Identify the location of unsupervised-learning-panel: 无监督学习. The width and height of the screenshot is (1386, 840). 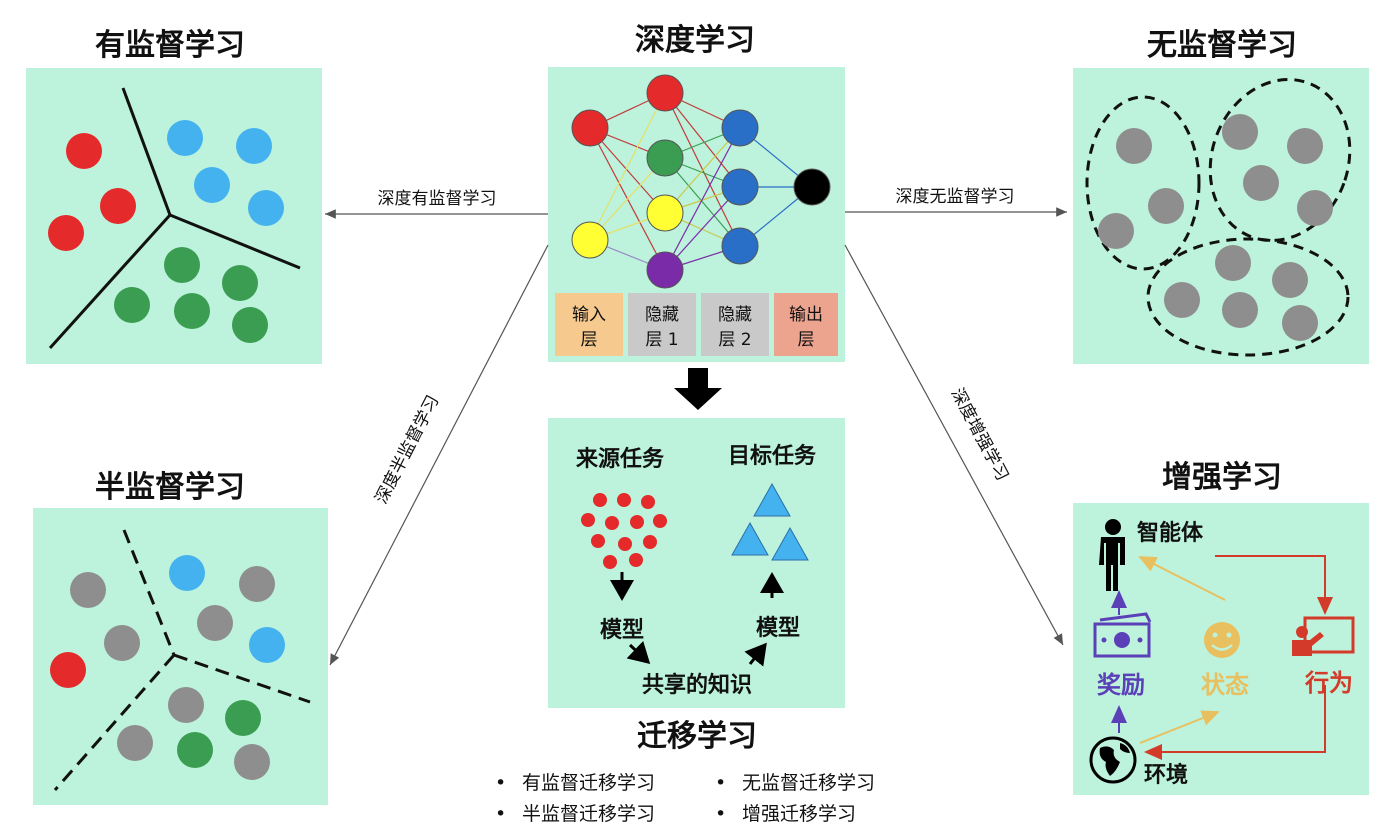
(1221, 196).